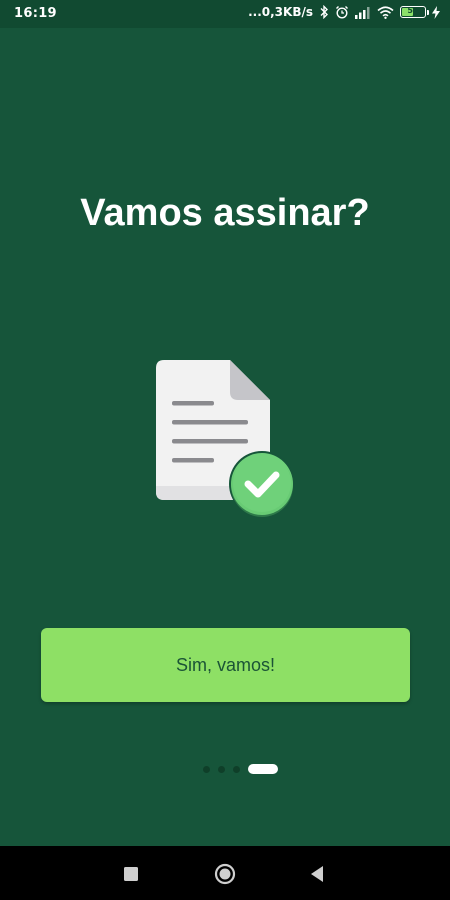  What do you see at coordinates (385, 12) in the screenshot?
I see `wifi-icon` at bounding box center [385, 12].